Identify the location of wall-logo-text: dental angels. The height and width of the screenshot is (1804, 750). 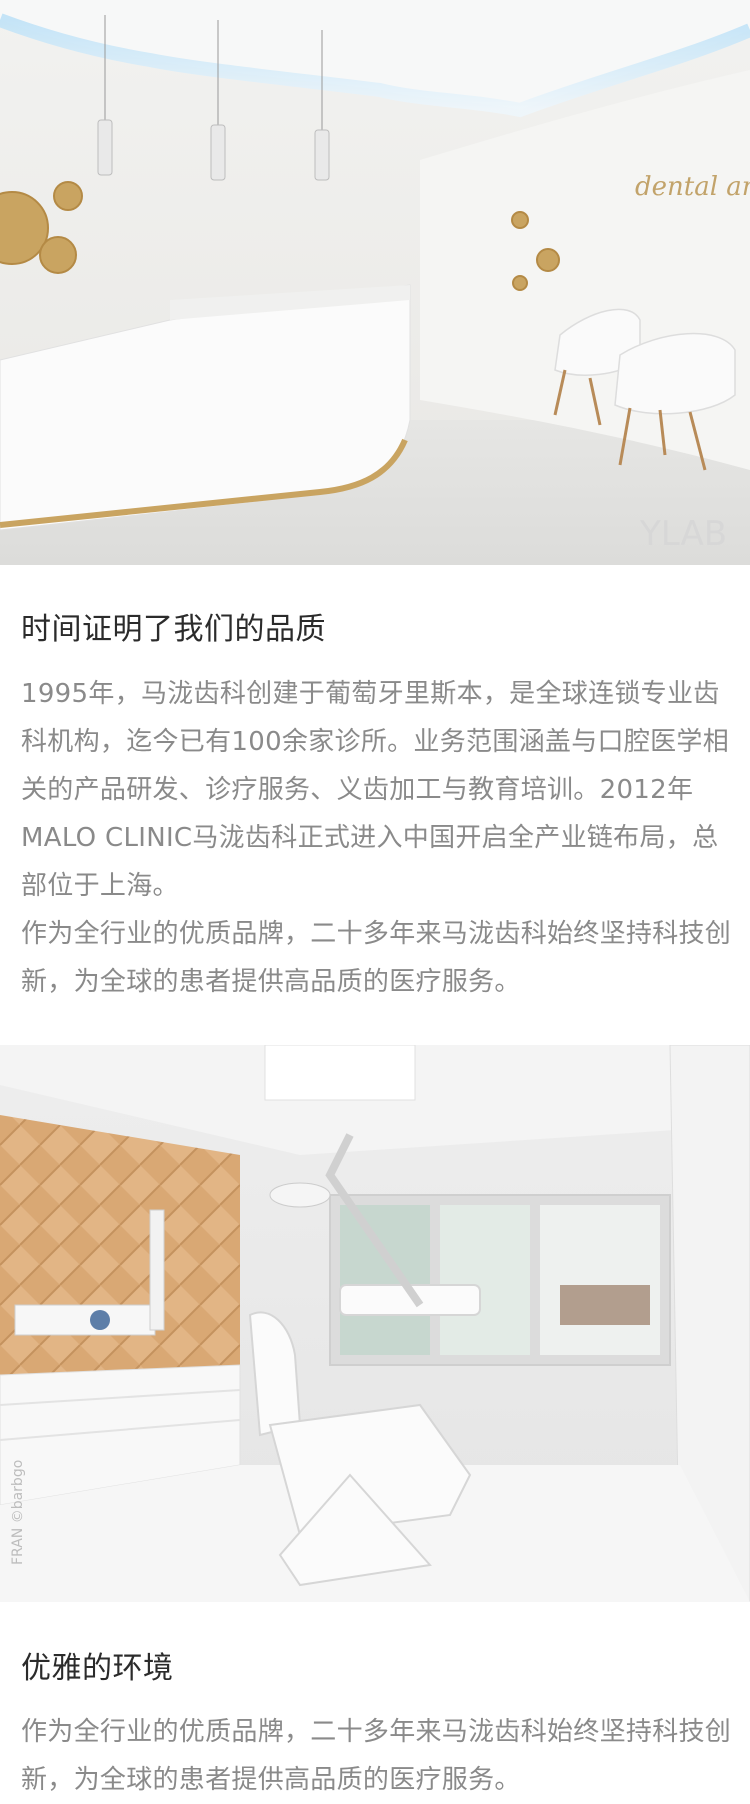
(692, 187).